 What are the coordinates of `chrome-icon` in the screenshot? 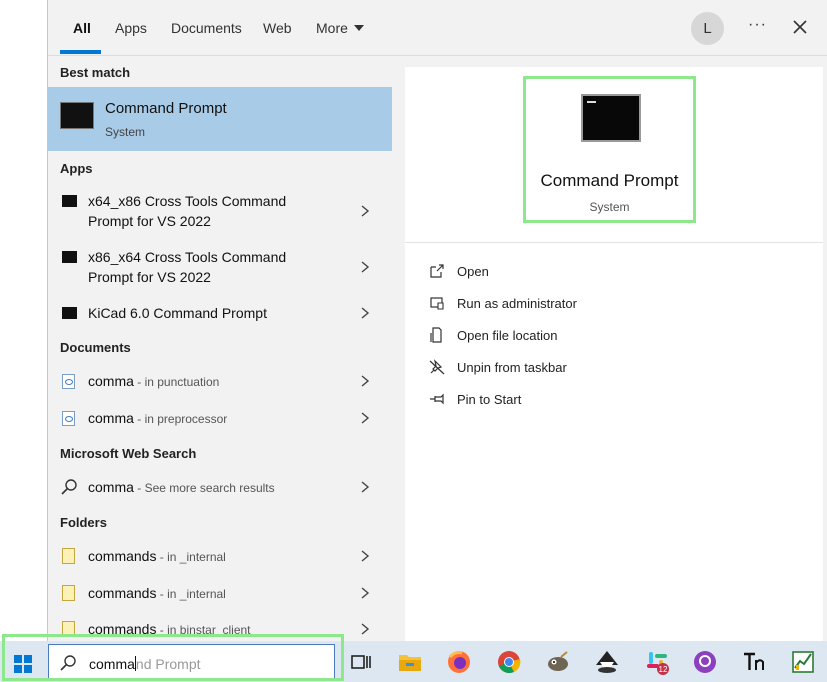 It's located at (509, 662).